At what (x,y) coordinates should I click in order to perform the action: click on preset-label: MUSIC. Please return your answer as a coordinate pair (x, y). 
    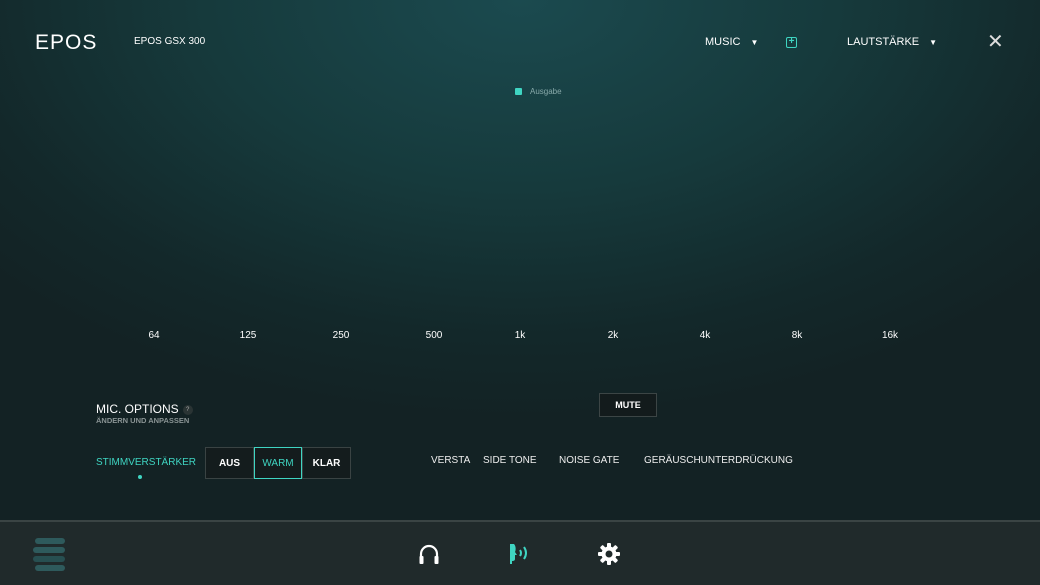
    Looking at the image, I should click on (723, 42).